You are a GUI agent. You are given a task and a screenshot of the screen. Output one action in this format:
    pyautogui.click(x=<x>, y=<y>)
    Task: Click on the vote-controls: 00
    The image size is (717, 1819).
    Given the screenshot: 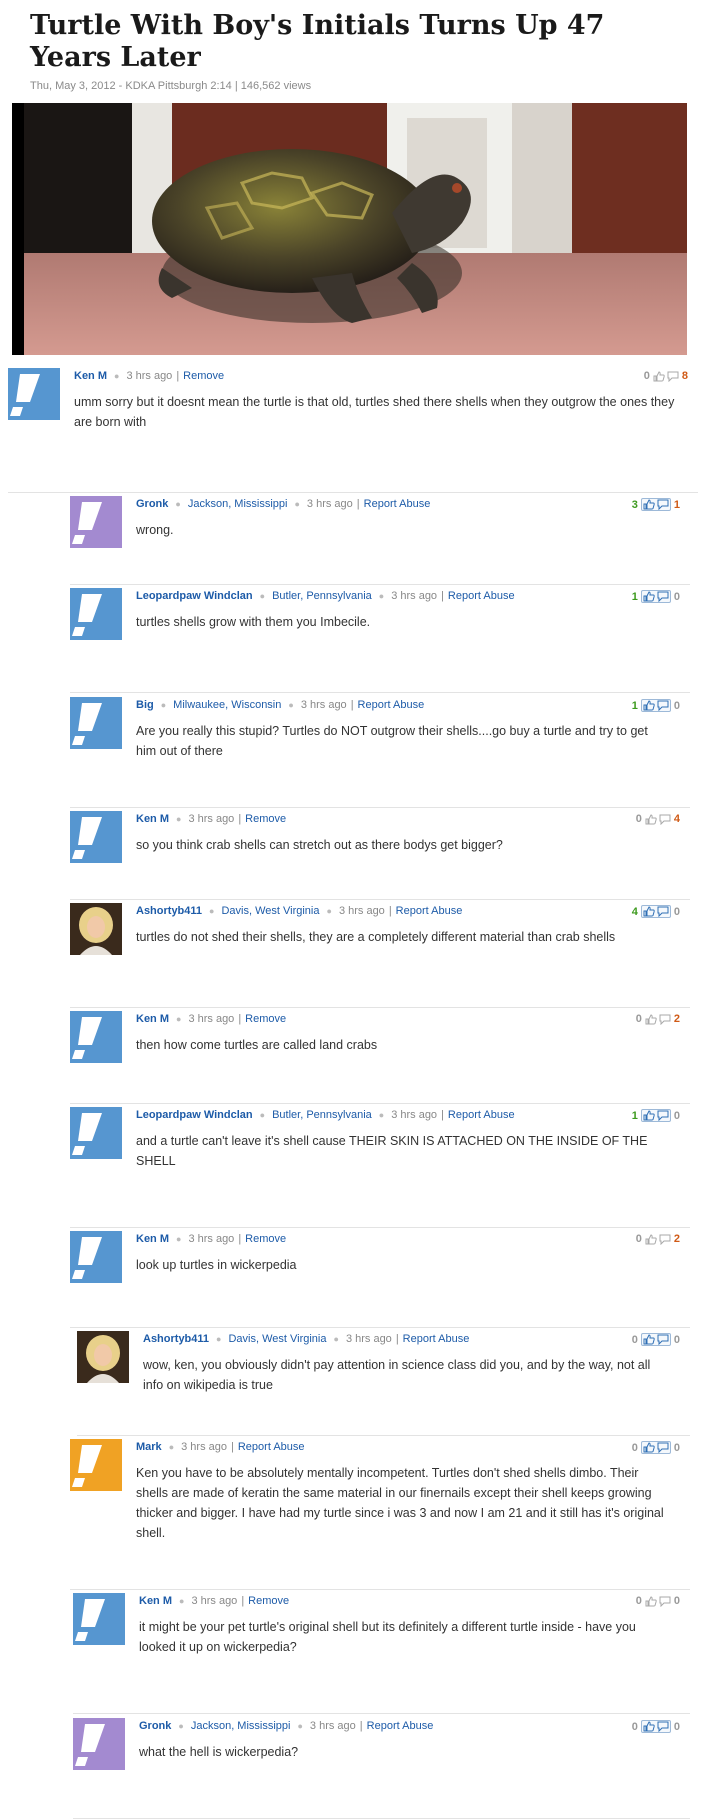 What is the action you would take?
    pyautogui.click(x=658, y=1601)
    